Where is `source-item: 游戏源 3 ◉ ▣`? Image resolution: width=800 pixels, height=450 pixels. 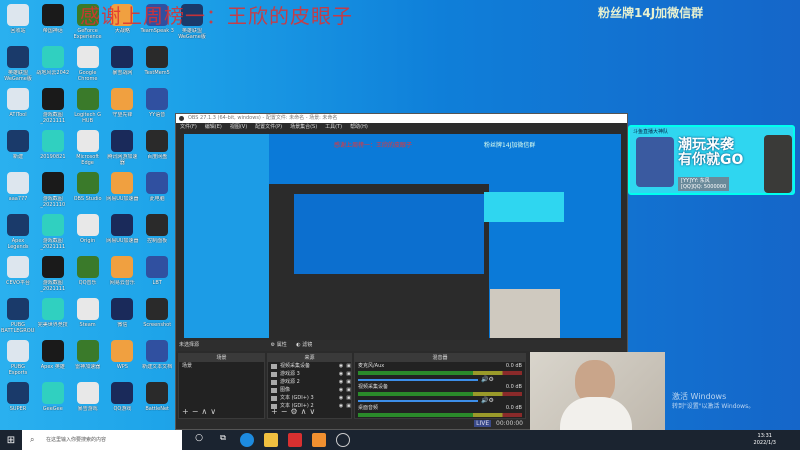 source-item: 游戏源 3 ◉ ▣ is located at coordinates (309, 374).